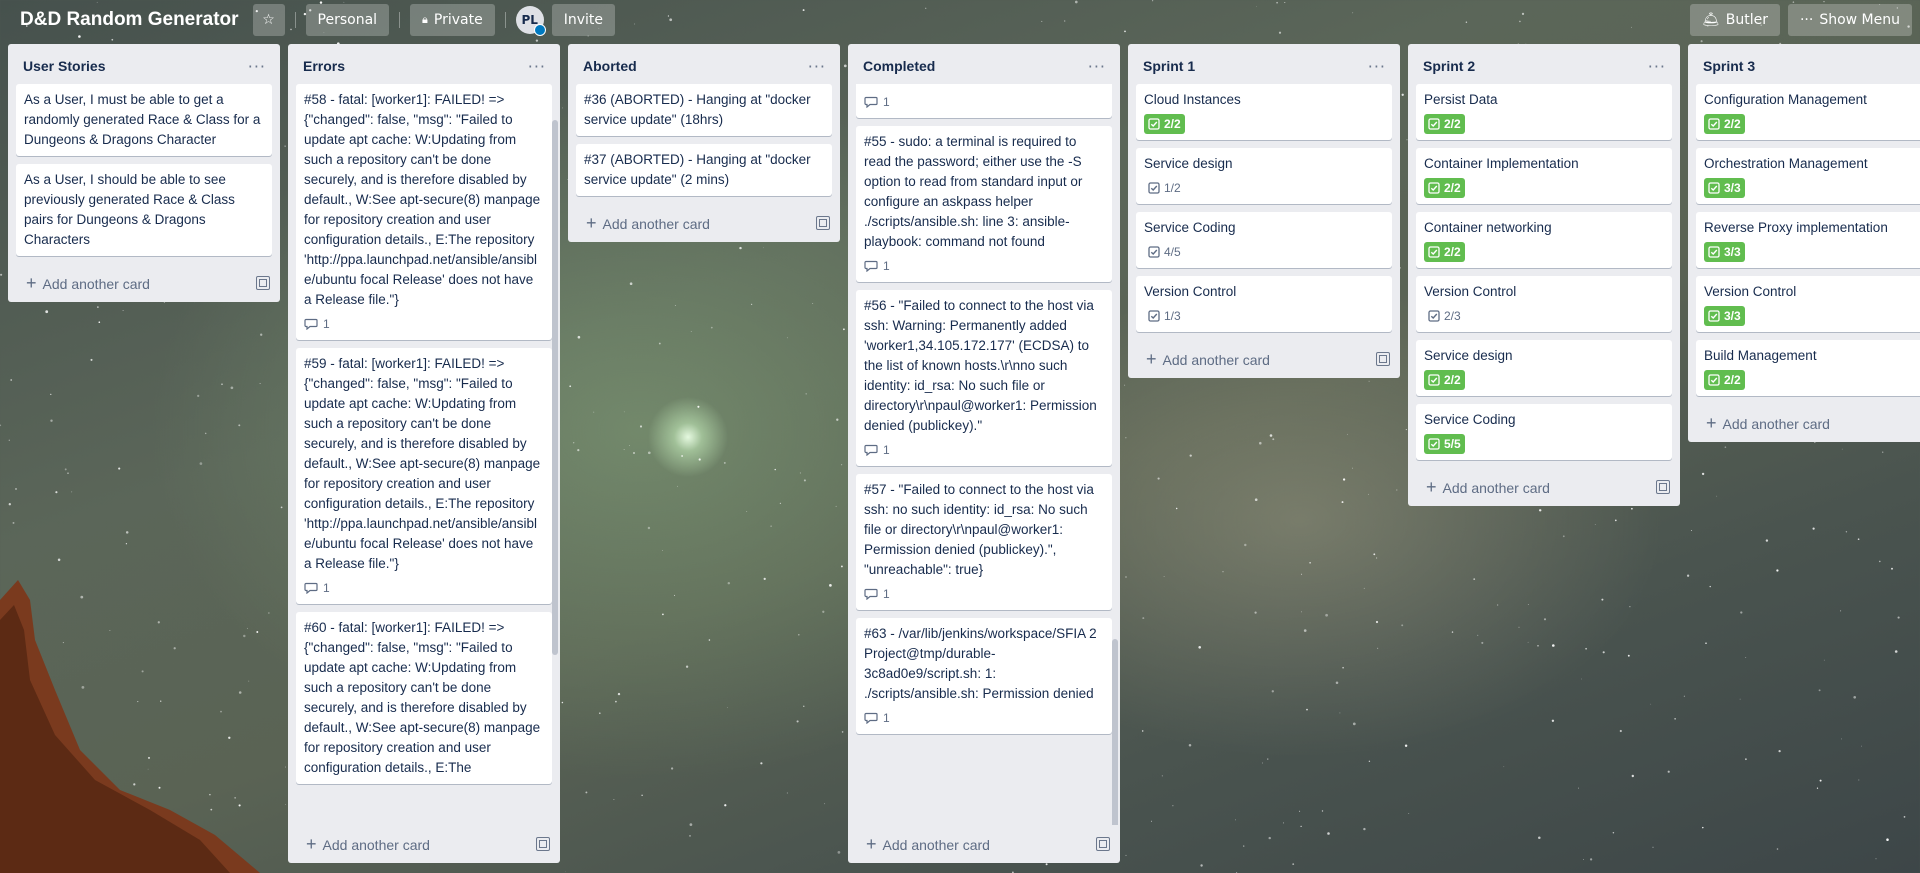  What do you see at coordinates (1544, 240) in the screenshot?
I see `card: Container networking 2/2` at bounding box center [1544, 240].